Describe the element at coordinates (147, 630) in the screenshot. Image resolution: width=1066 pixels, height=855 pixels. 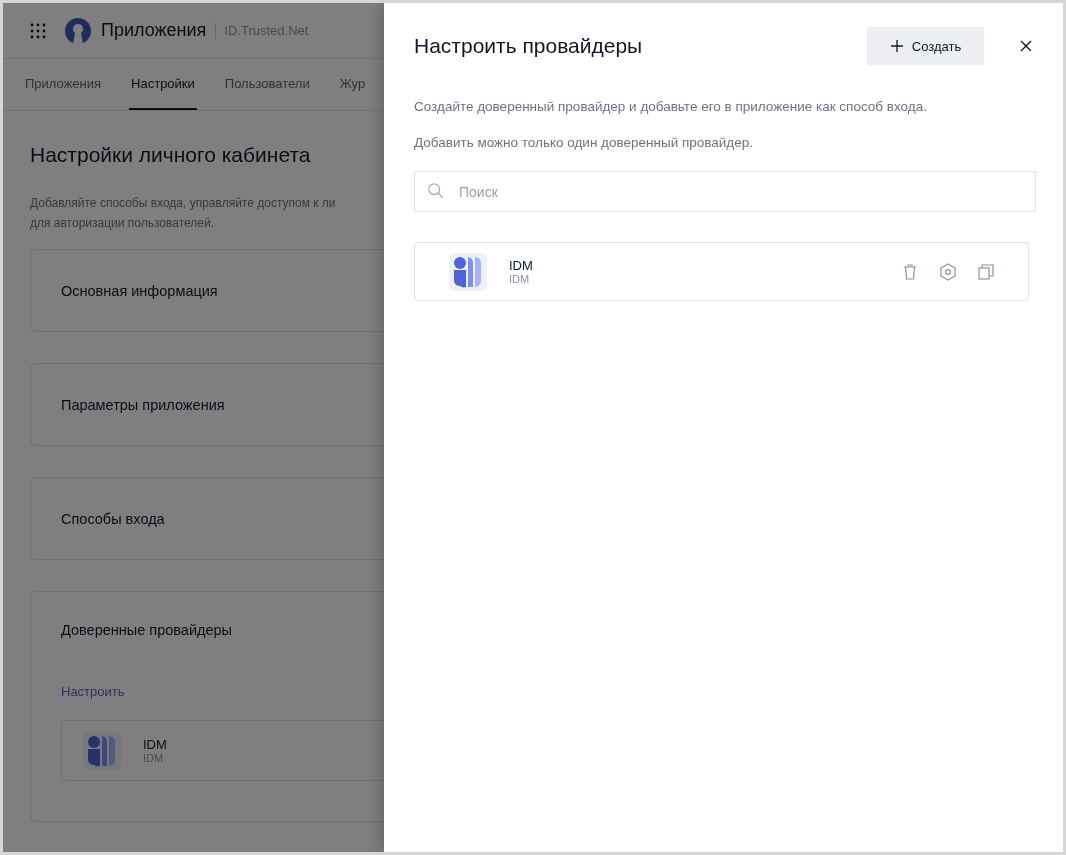
I see `section-title: Доверенные провайдеры` at that location.